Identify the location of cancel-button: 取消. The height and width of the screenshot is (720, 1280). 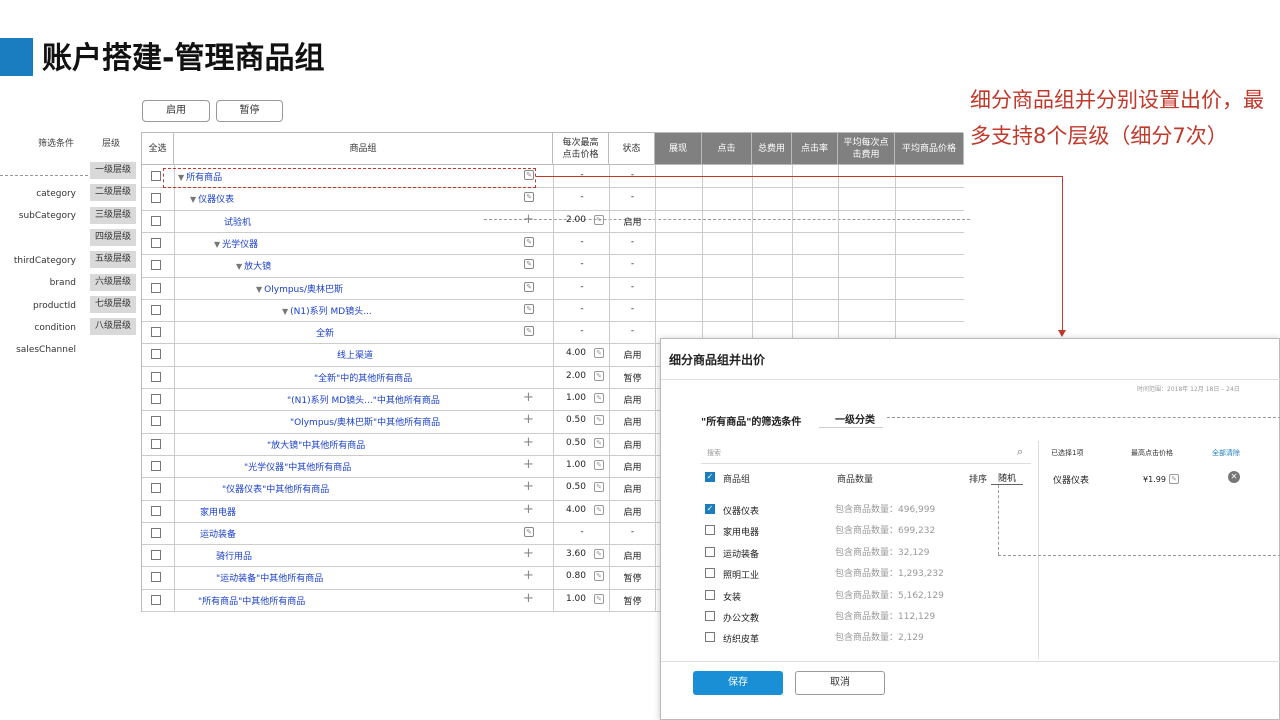
(840, 683).